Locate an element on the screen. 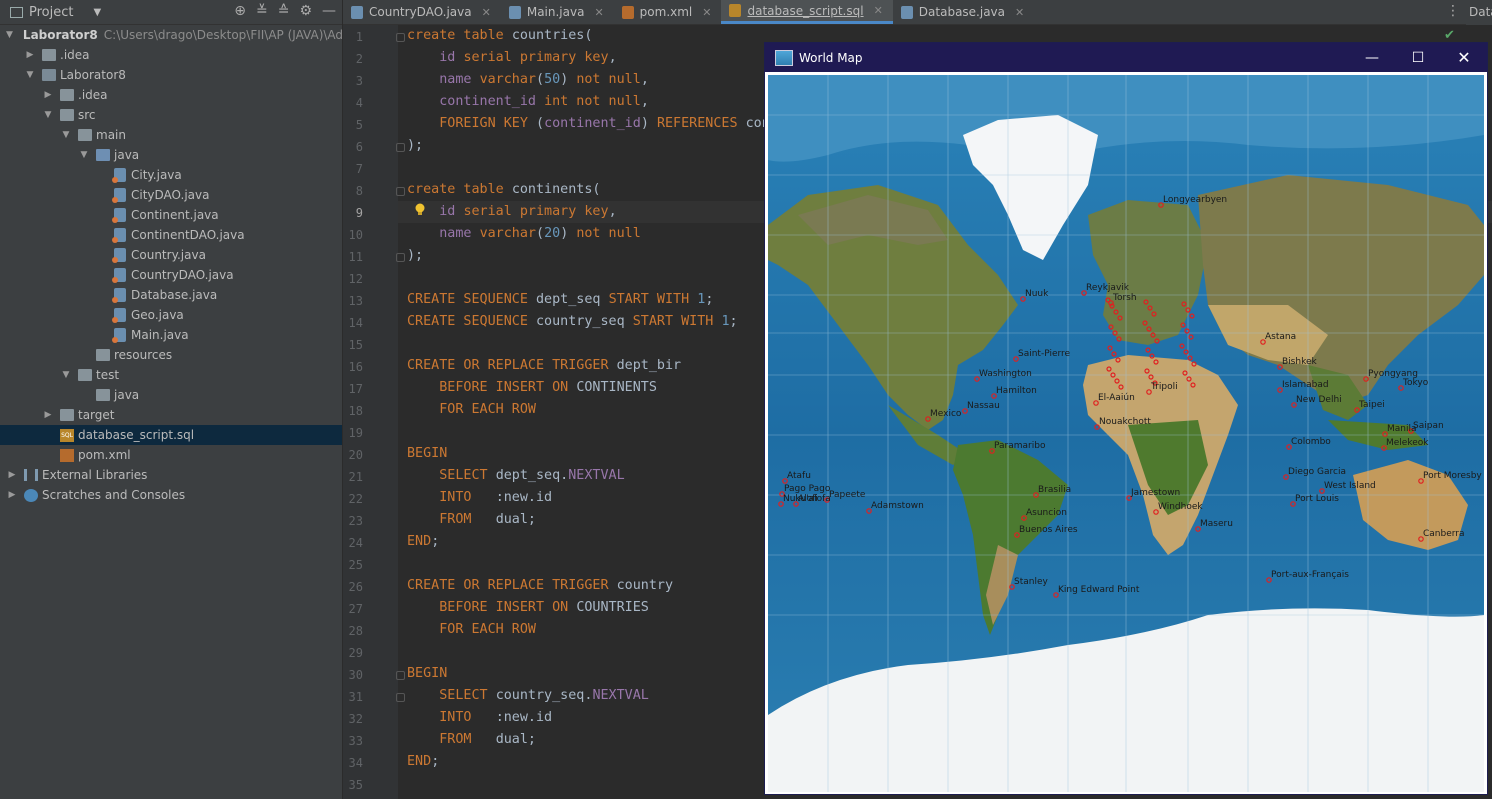 This screenshot has height=799, width=1492. module-folder-icon is located at coordinates (49, 75).